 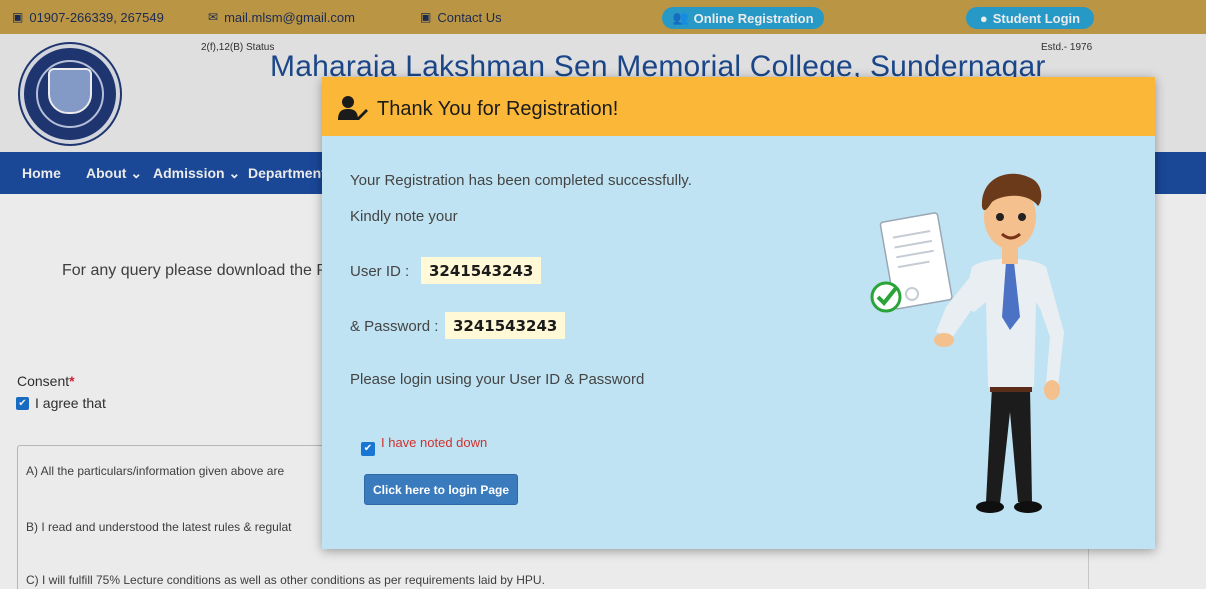 What do you see at coordinates (967, 343) in the screenshot?
I see `man-with-document-illustration` at bounding box center [967, 343].